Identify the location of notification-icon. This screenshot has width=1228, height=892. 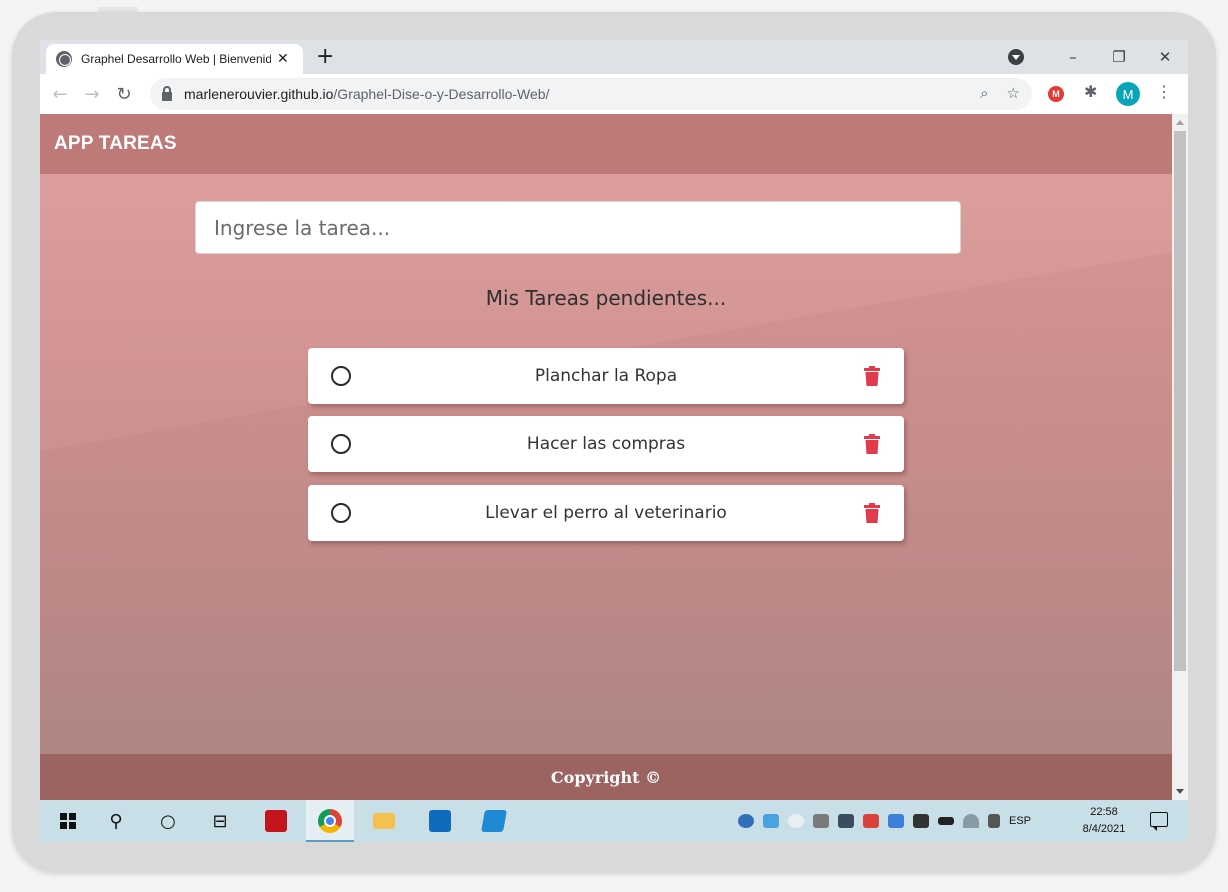
(1159, 821).